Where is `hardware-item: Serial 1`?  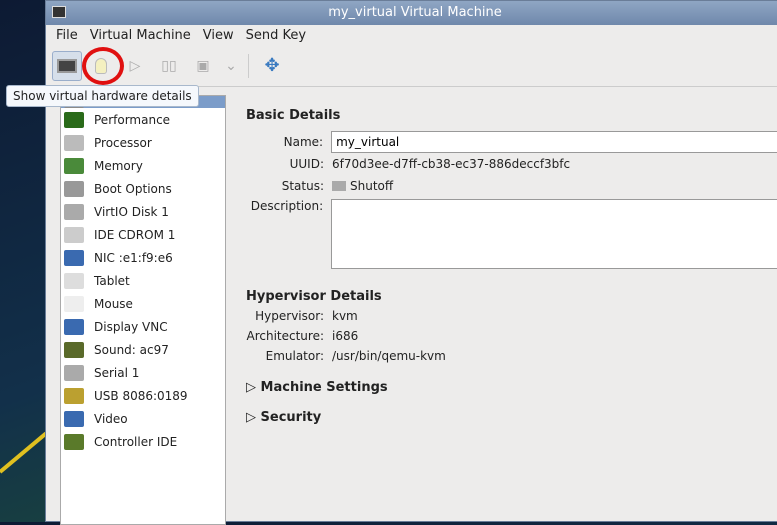
hardware-item: Serial 1 is located at coordinates (143, 372).